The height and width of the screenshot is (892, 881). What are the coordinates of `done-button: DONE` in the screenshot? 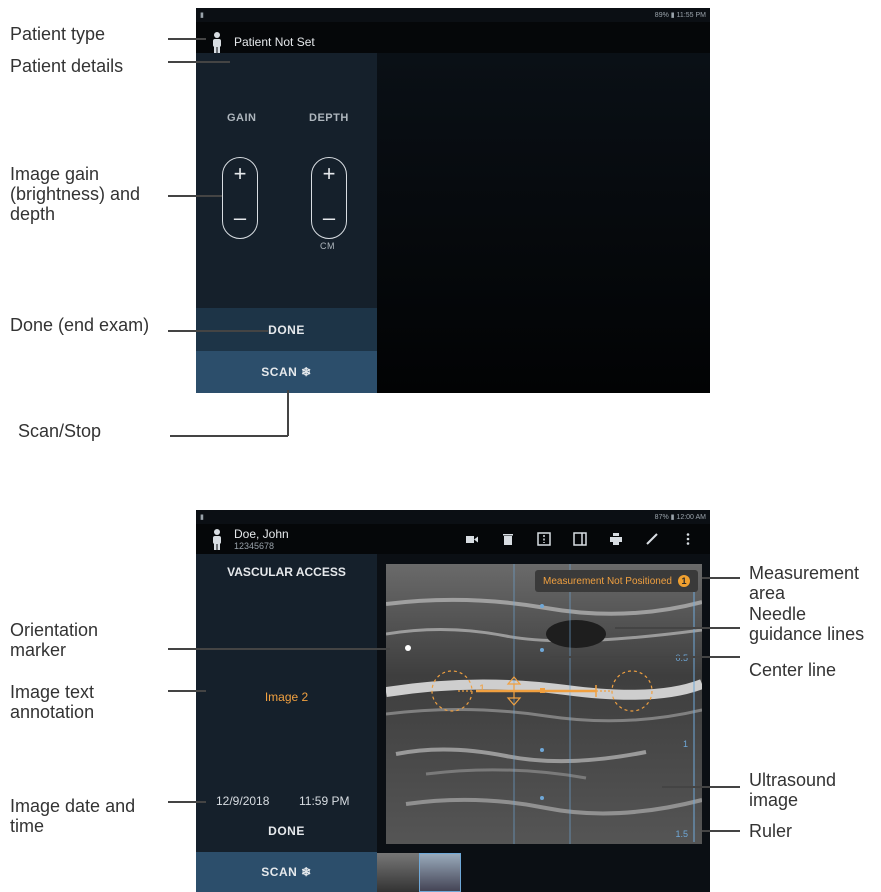 It's located at (286, 831).